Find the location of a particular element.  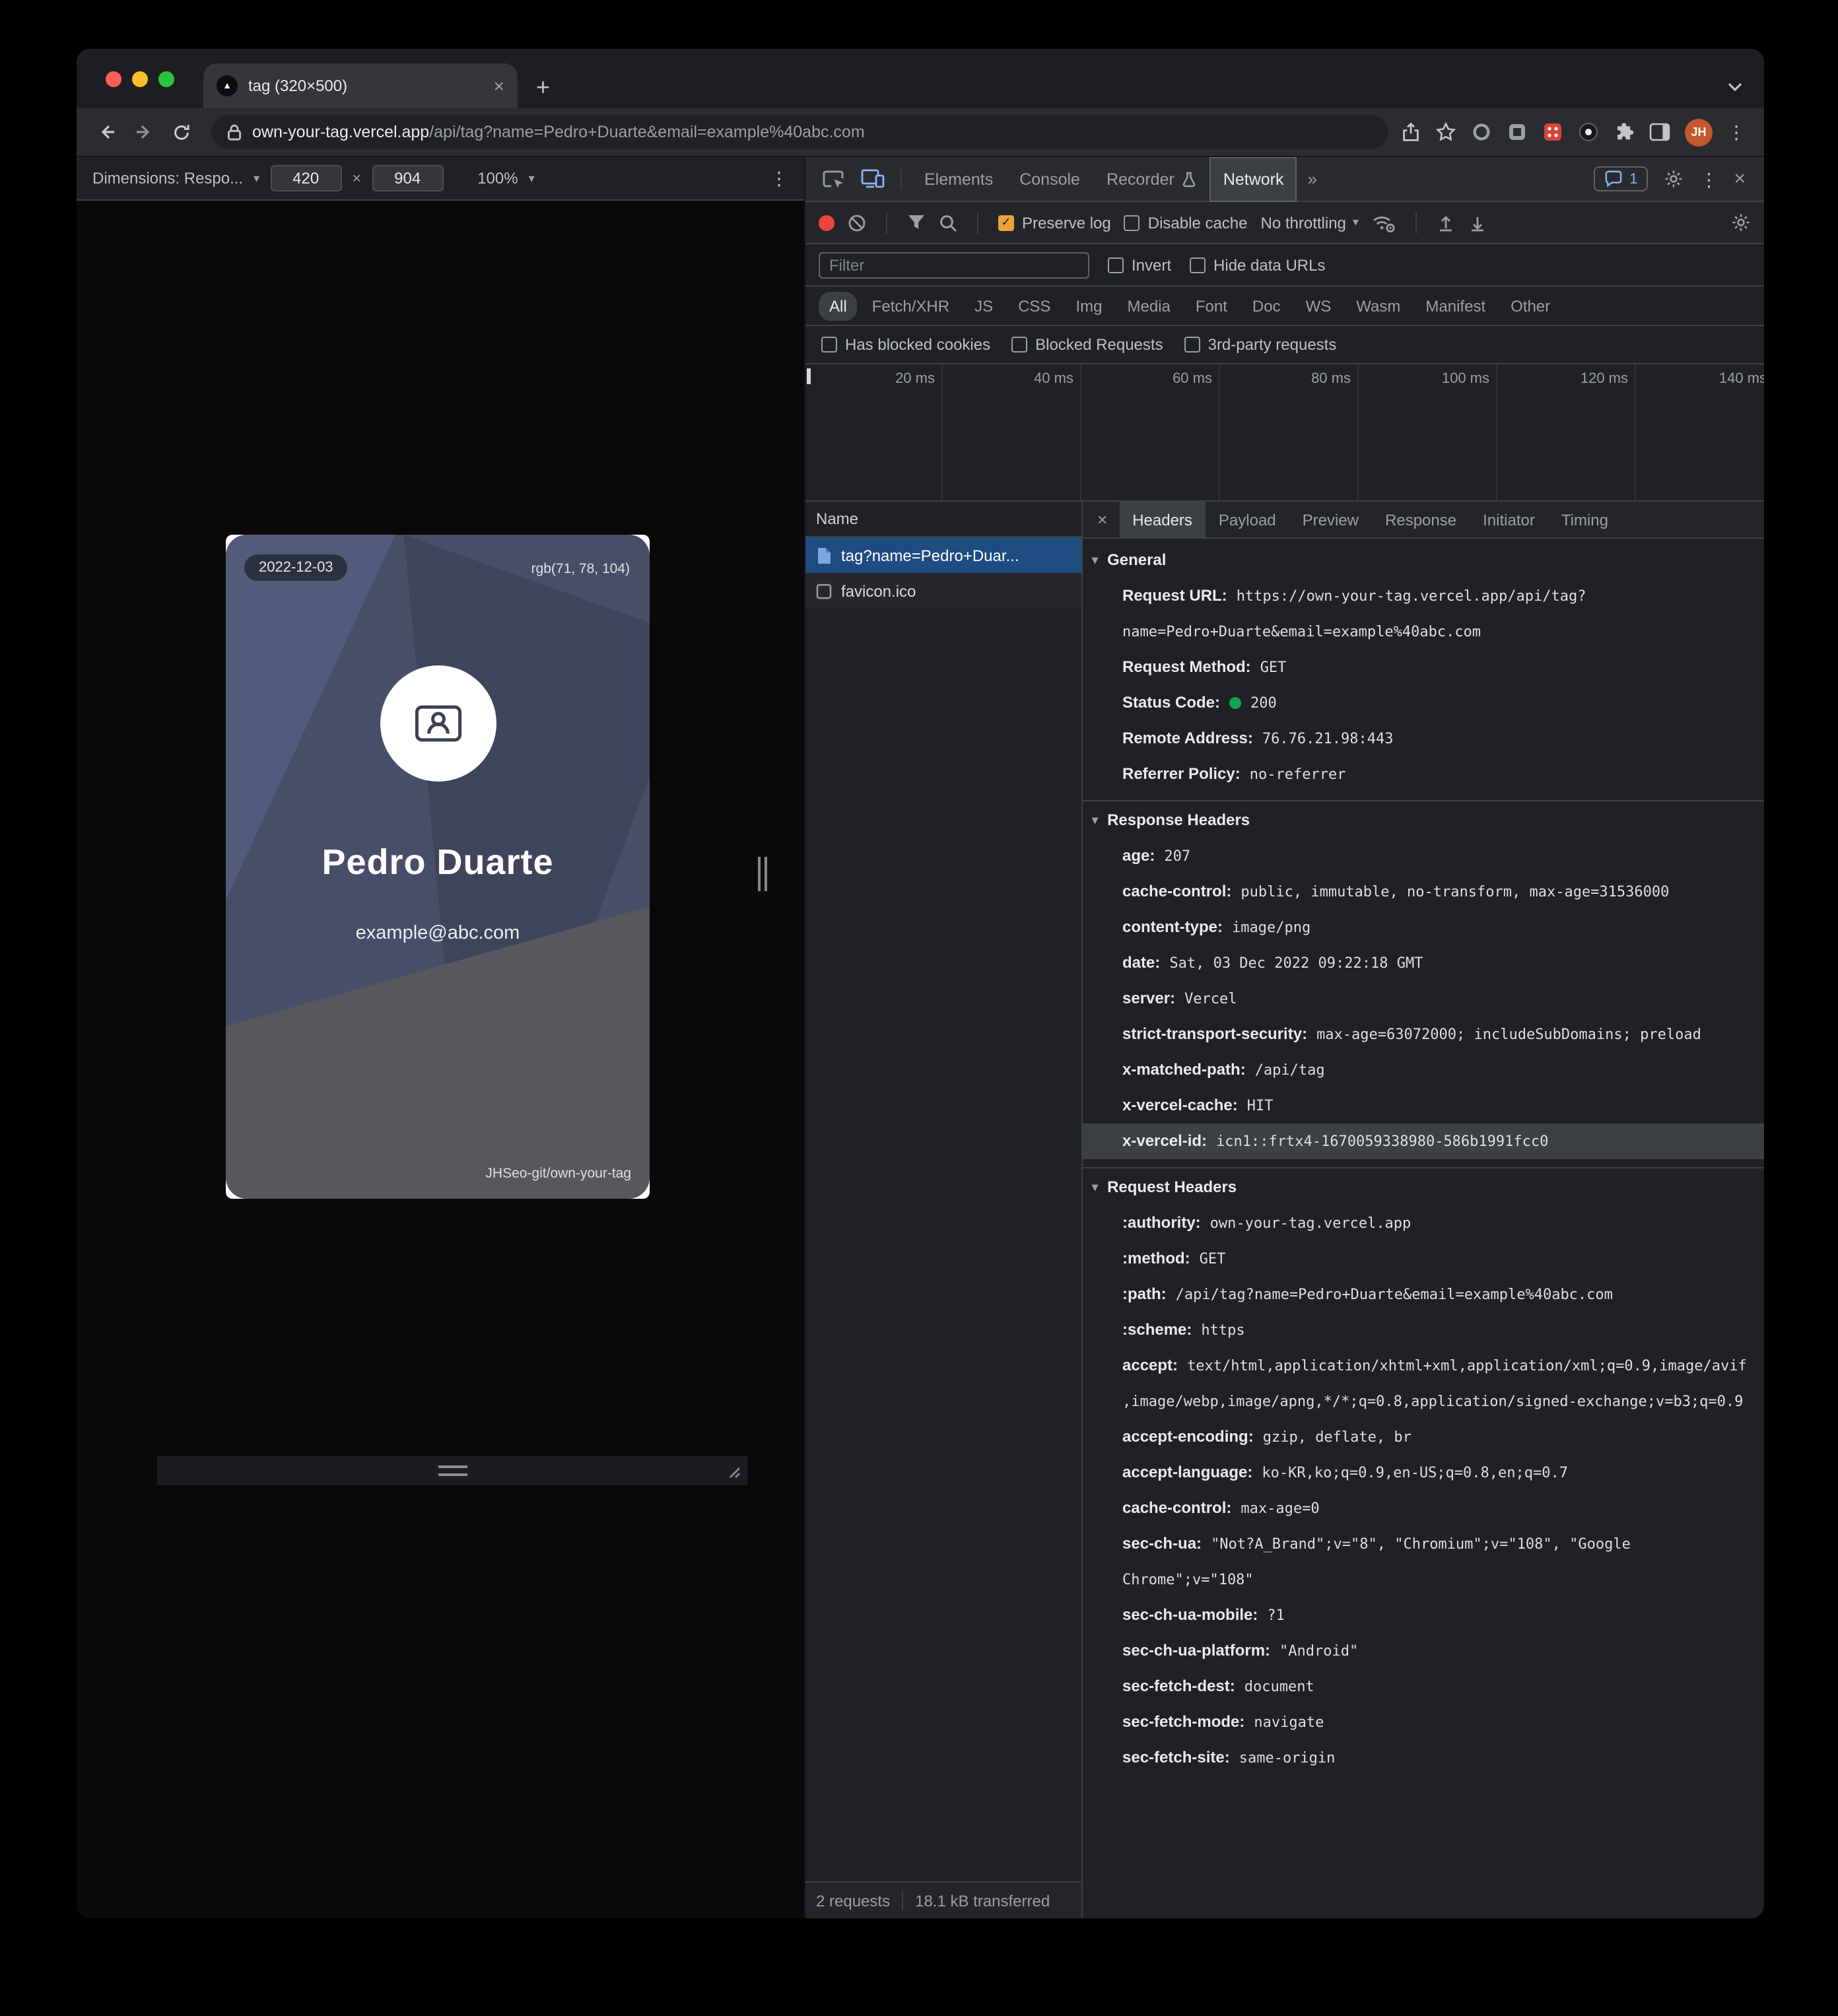

header-value: navigate is located at coordinates (1289, 1722).